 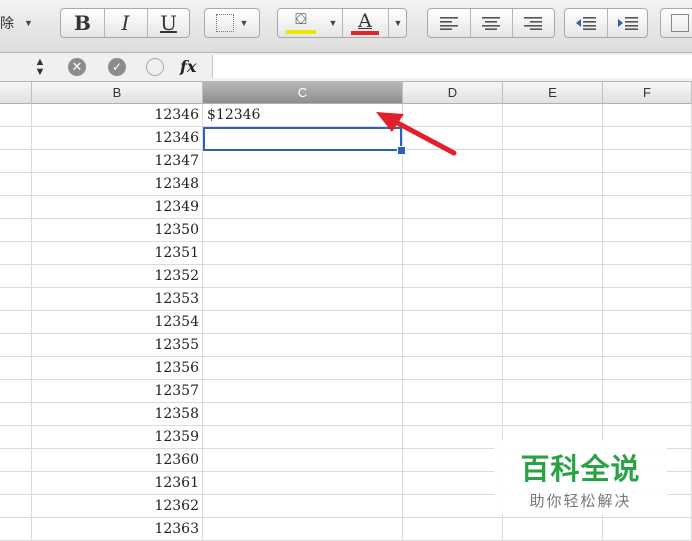 What do you see at coordinates (117, 483) in the screenshot?
I see `cell-b: 12361` at bounding box center [117, 483].